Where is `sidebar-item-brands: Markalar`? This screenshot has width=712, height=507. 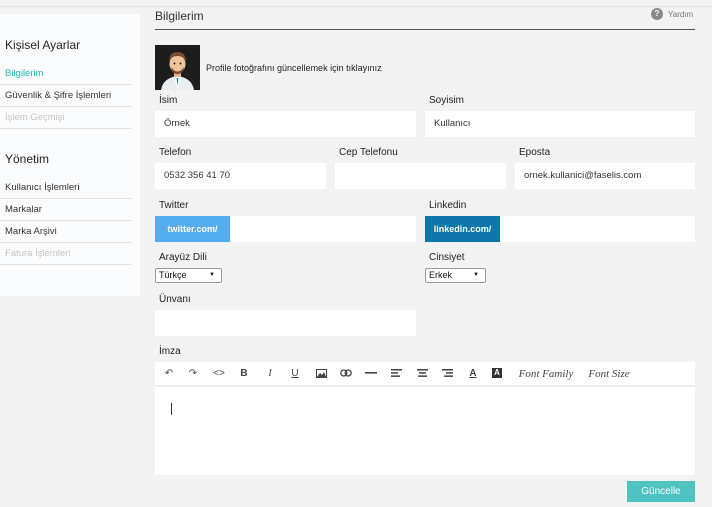 sidebar-item-brands: Markalar is located at coordinates (66, 210).